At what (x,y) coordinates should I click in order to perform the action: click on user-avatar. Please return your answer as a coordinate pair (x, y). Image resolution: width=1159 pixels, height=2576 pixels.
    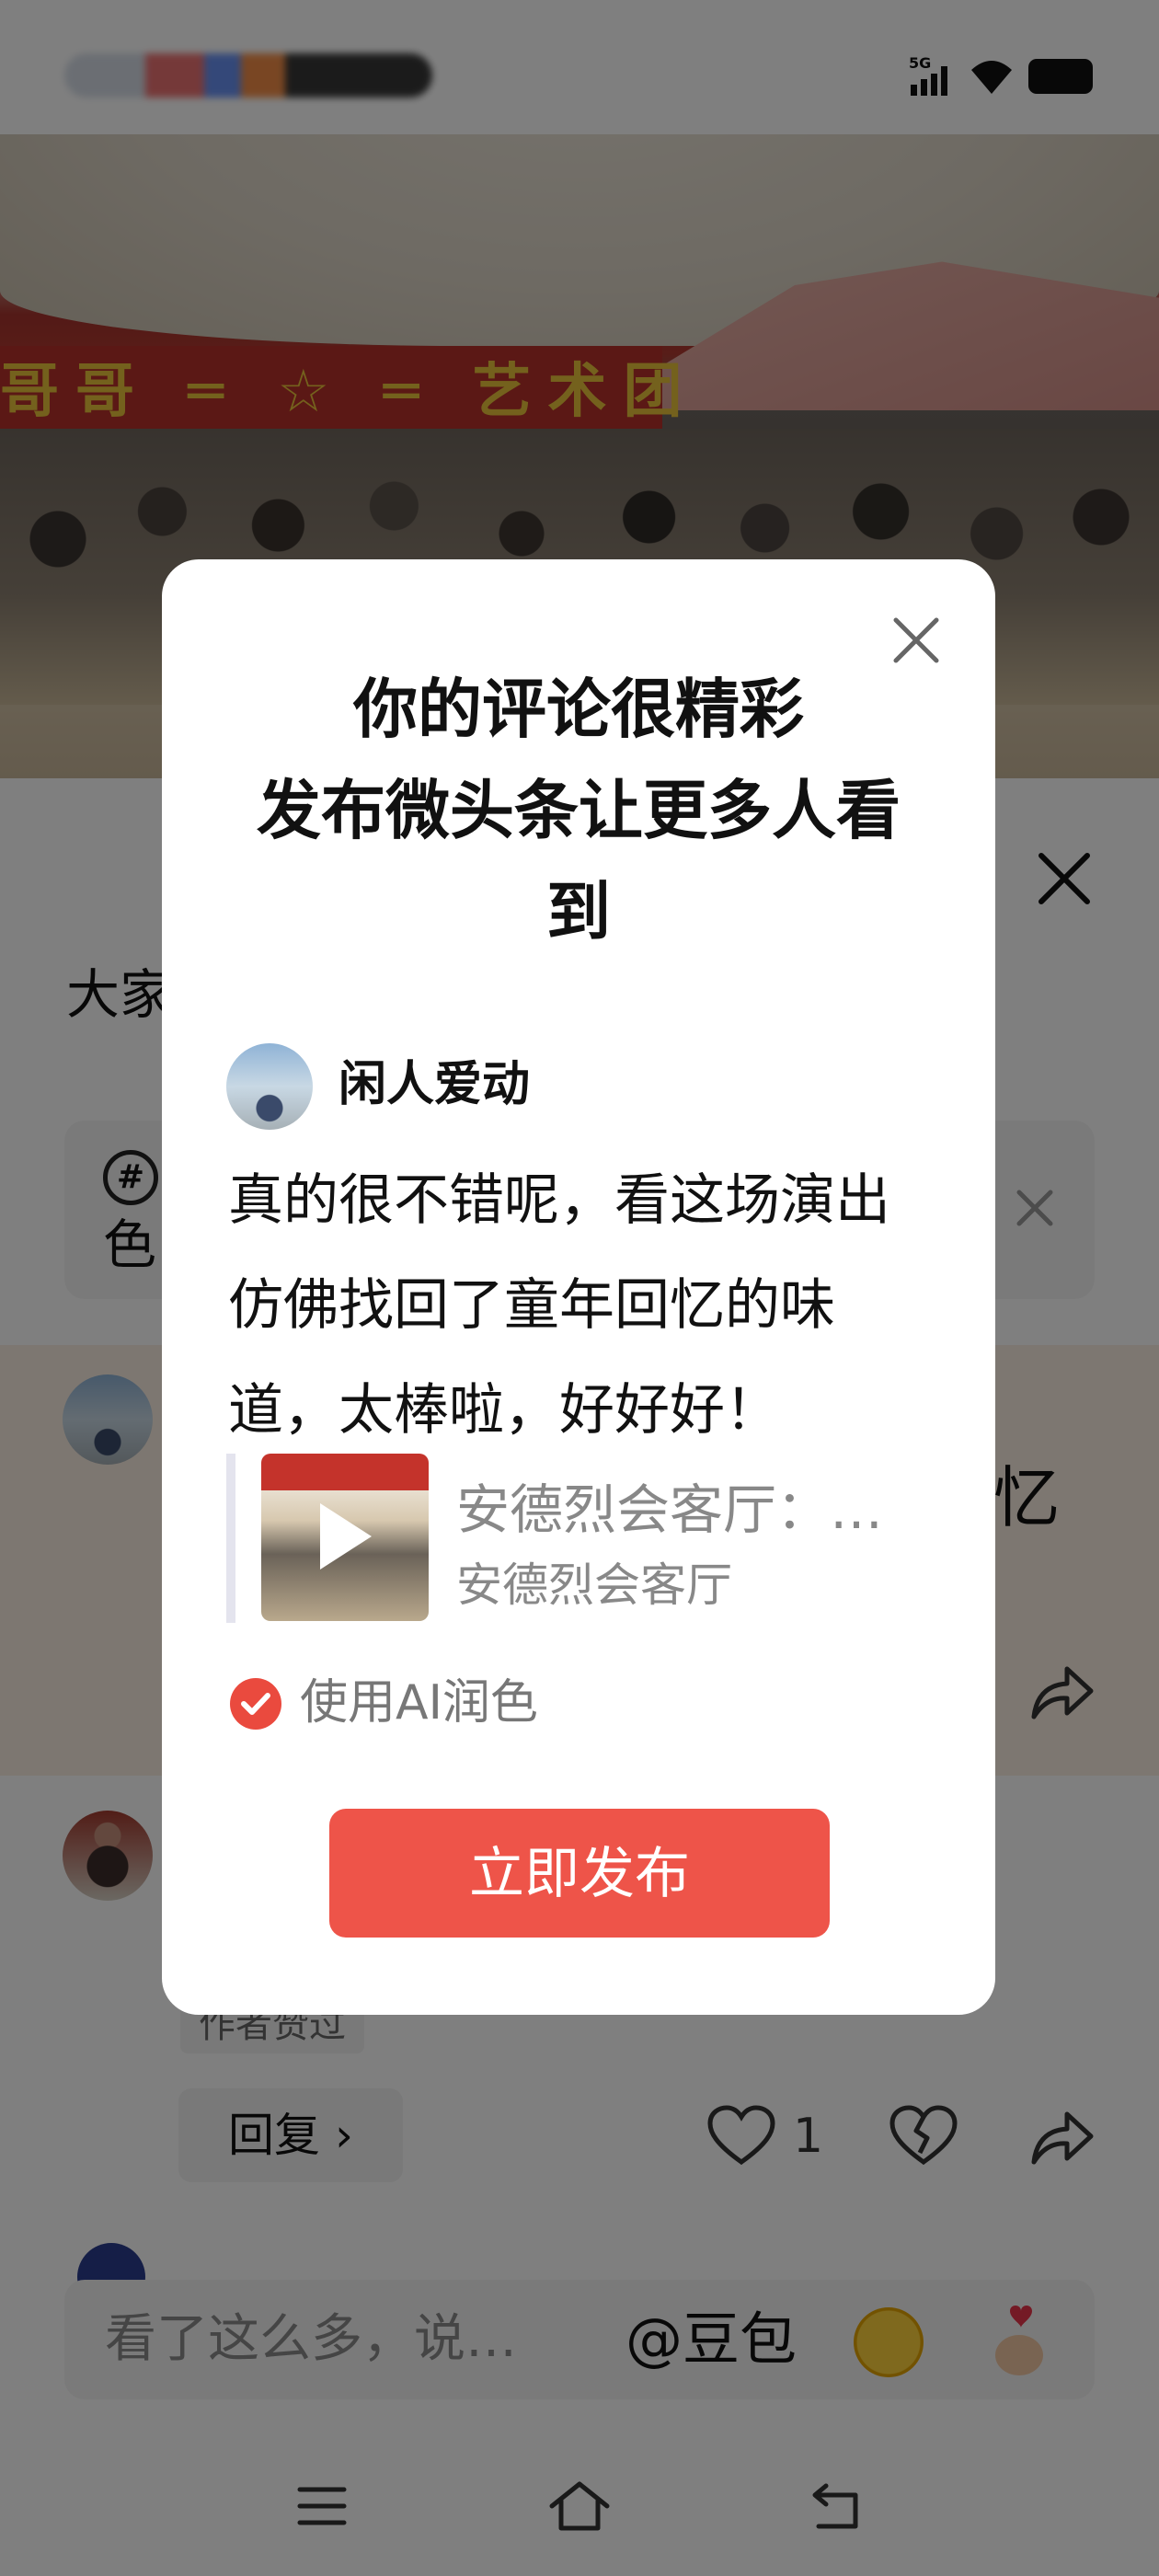
    Looking at the image, I should click on (269, 1086).